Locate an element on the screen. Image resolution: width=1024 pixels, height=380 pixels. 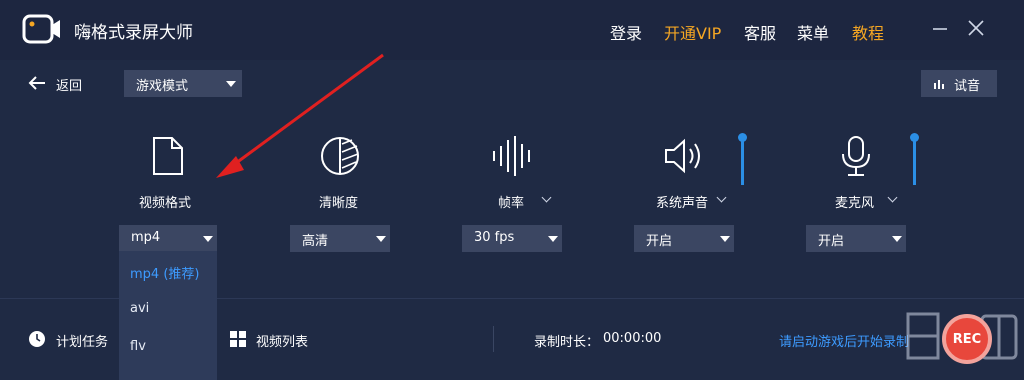
schedule-task-button: 计划任务 is located at coordinates (82, 340).